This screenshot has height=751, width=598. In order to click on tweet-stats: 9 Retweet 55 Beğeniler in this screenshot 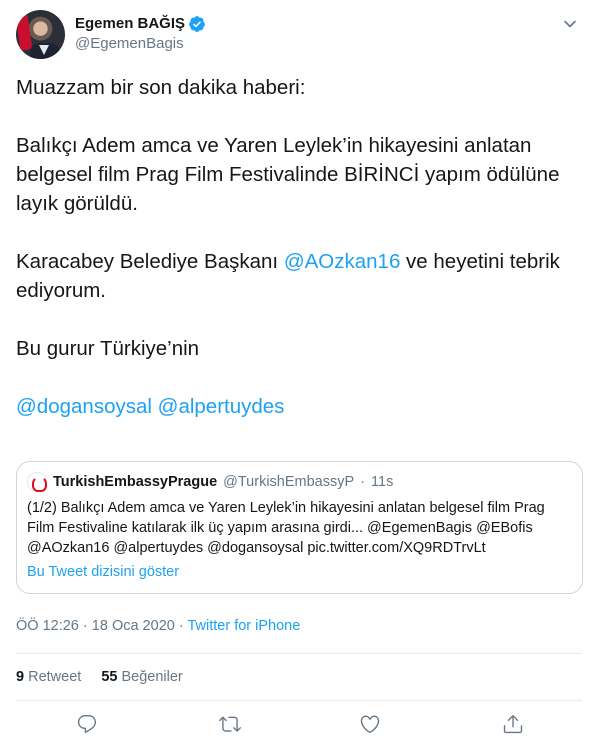, I will do `click(99, 677)`.